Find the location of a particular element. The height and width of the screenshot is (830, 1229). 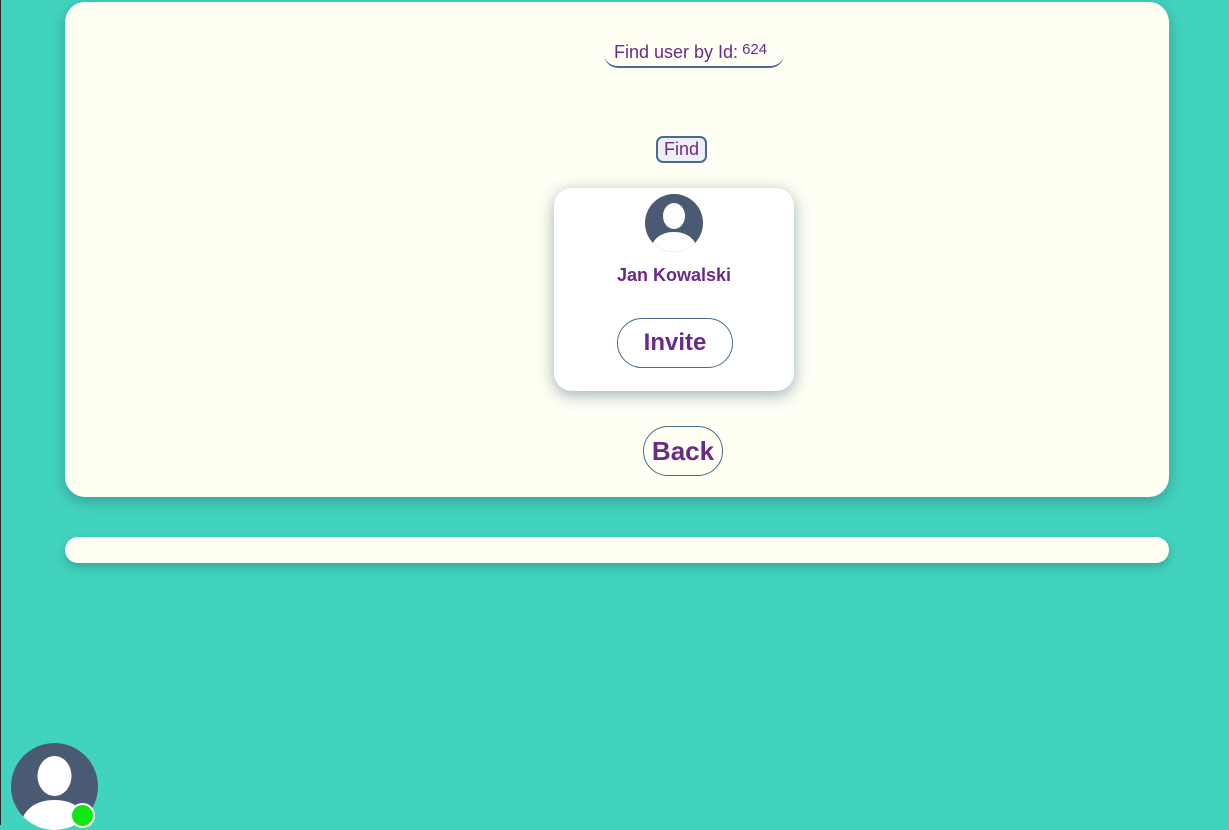

user-id-input is located at coordinates (762, 49).